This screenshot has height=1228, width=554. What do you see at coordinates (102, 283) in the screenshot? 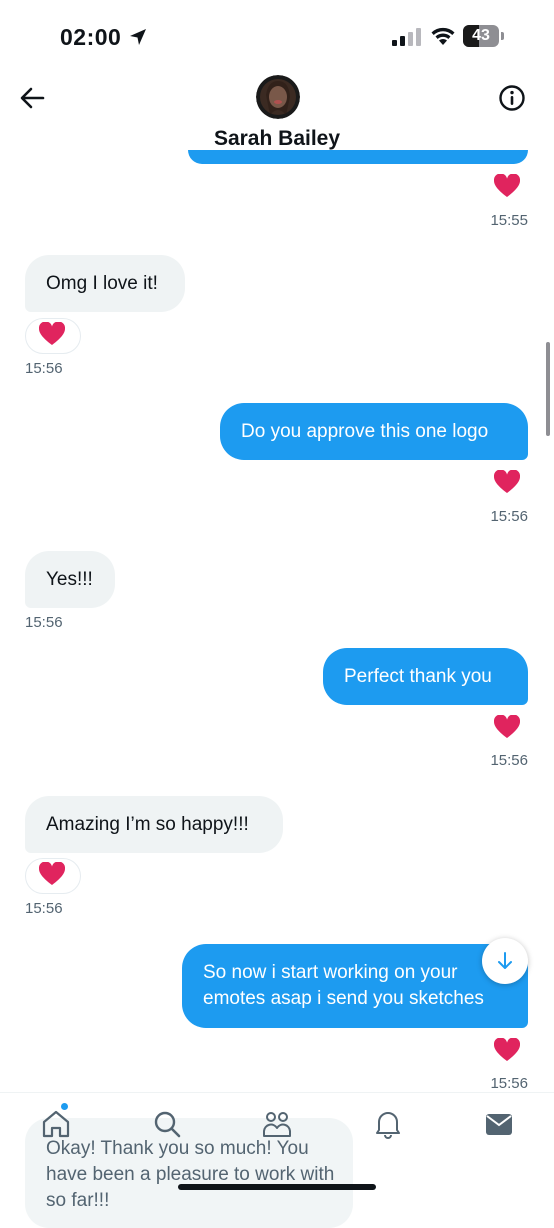
I see `message-text: Omg I love it!` at bounding box center [102, 283].